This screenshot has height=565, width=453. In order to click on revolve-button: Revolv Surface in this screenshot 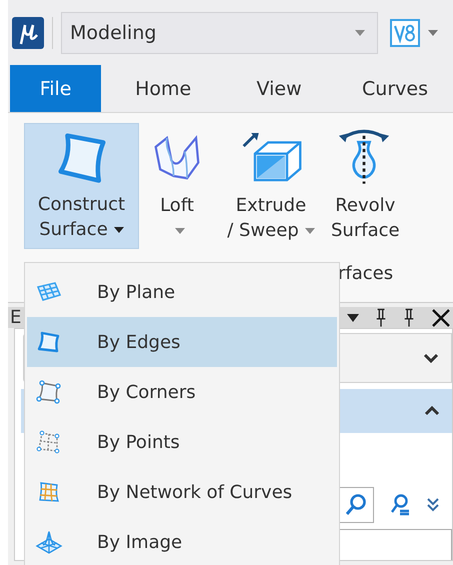, I will do `click(371, 186)`.